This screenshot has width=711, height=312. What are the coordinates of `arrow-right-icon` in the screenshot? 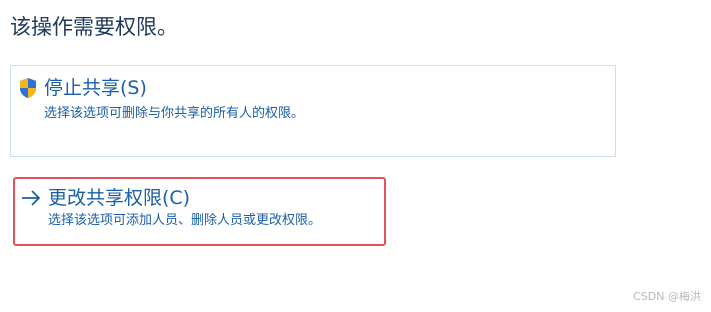 It's located at (31, 198).